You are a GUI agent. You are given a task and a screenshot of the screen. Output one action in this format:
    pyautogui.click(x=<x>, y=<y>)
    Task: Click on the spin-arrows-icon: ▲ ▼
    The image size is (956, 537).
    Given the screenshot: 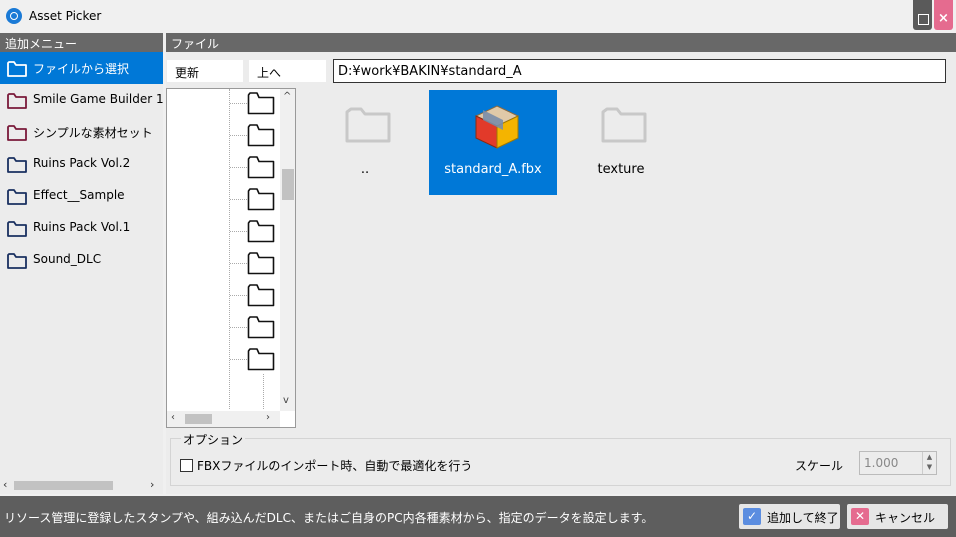 What is the action you would take?
    pyautogui.click(x=929, y=463)
    